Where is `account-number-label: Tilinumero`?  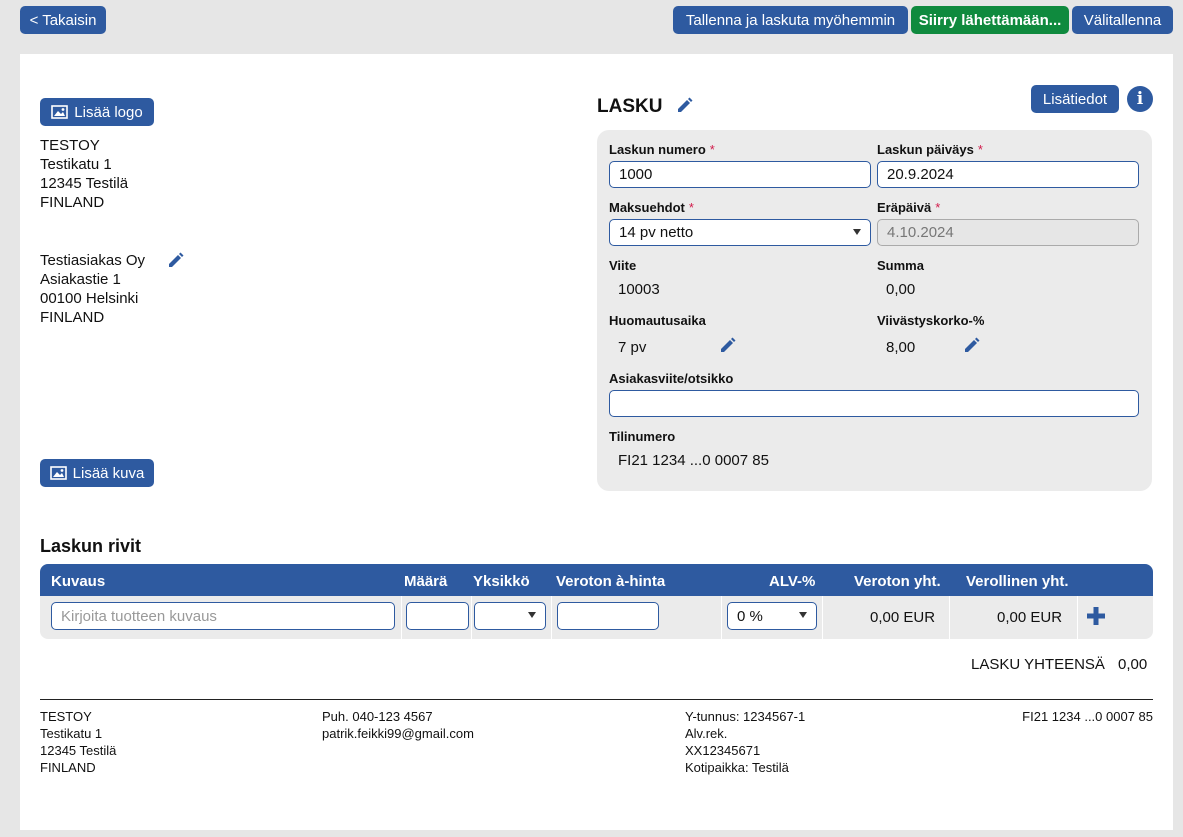
account-number-label: Tilinumero is located at coordinates (642, 436).